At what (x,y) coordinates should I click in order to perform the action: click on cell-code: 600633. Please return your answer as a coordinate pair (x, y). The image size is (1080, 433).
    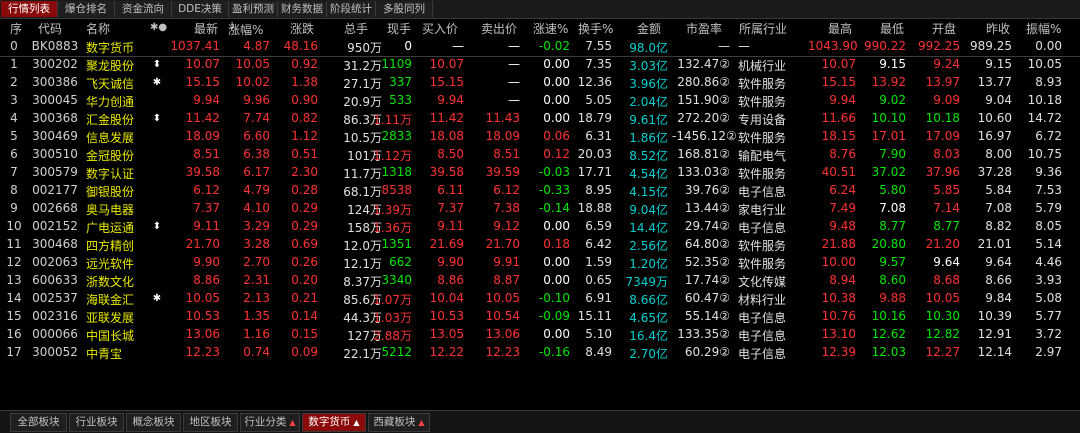
    Looking at the image, I should click on (55, 280).